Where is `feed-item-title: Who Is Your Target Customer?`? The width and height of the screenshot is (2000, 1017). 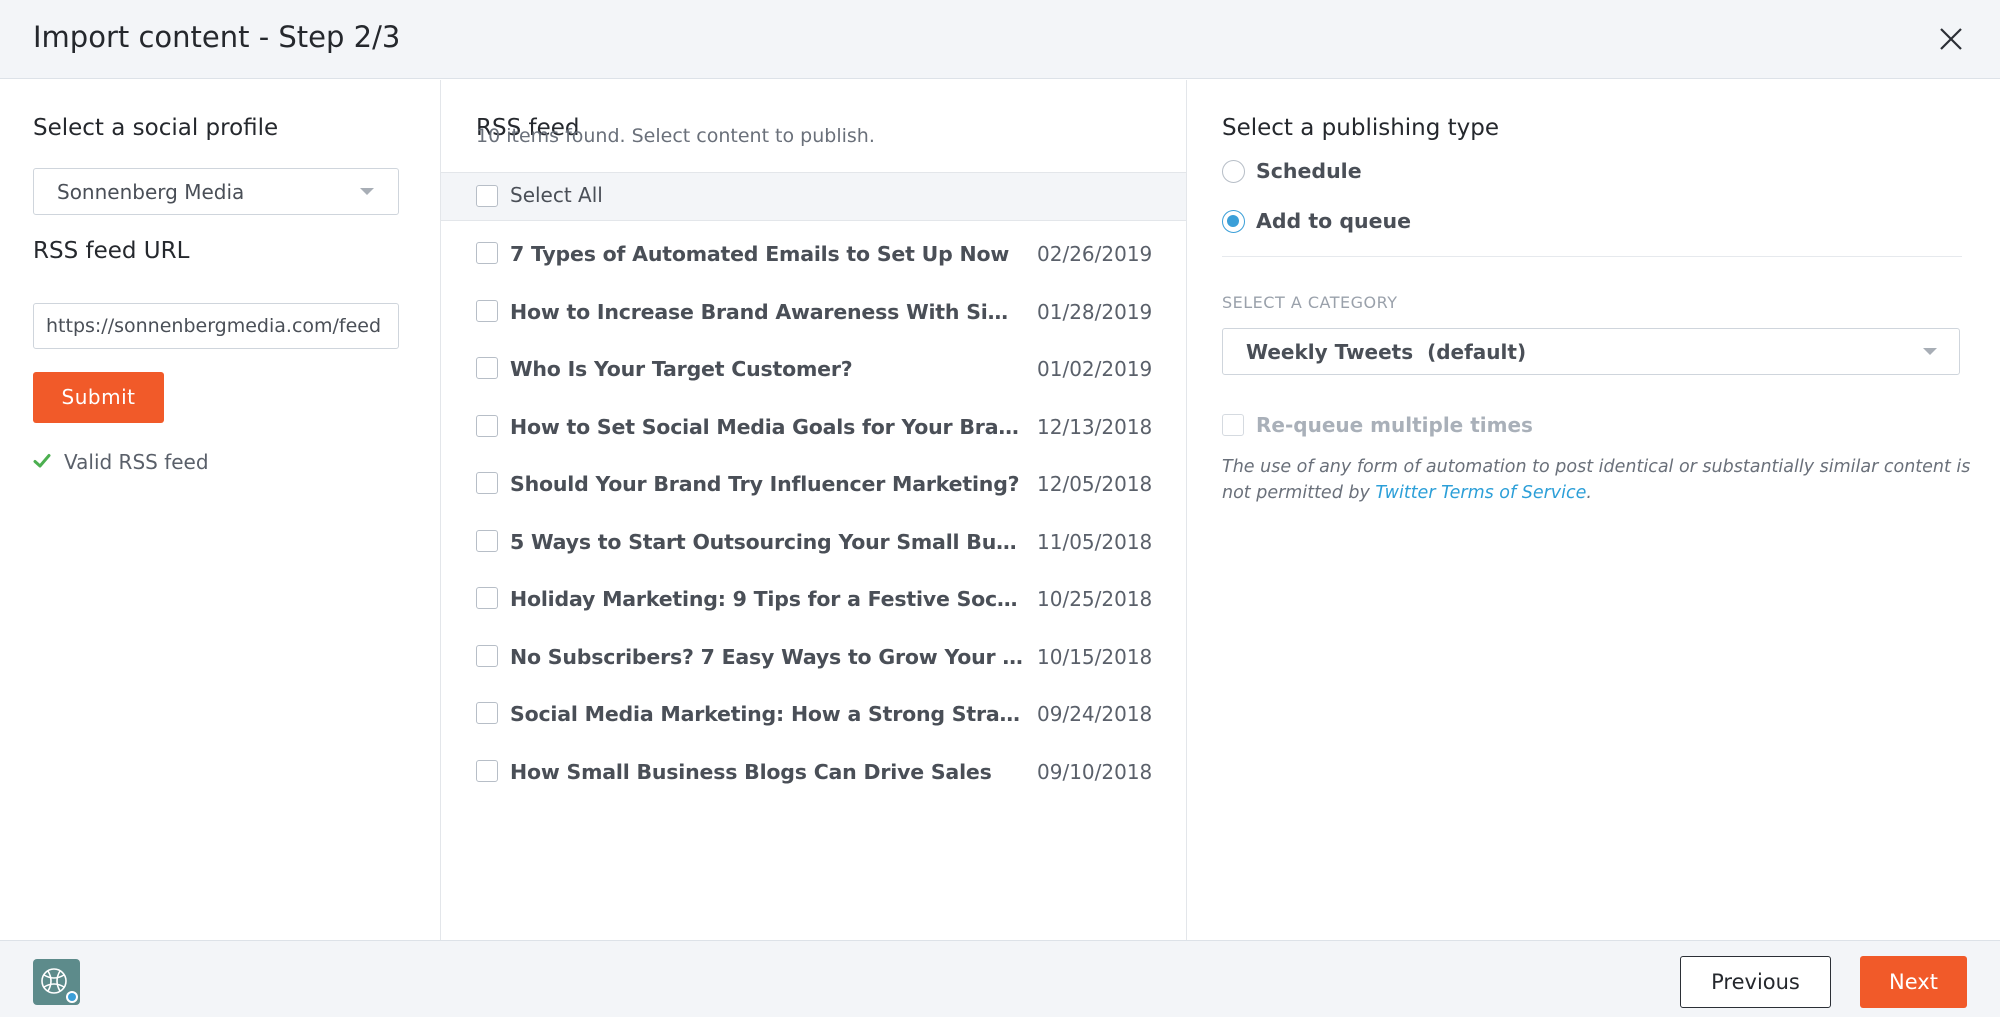 feed-item-title: Who Is Your Target Customer? is located at coordinates (767, 369).